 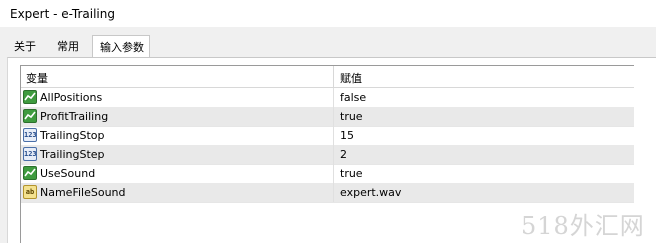 I want to click on table-row: AllPositions false, so click(x=327, y=98).